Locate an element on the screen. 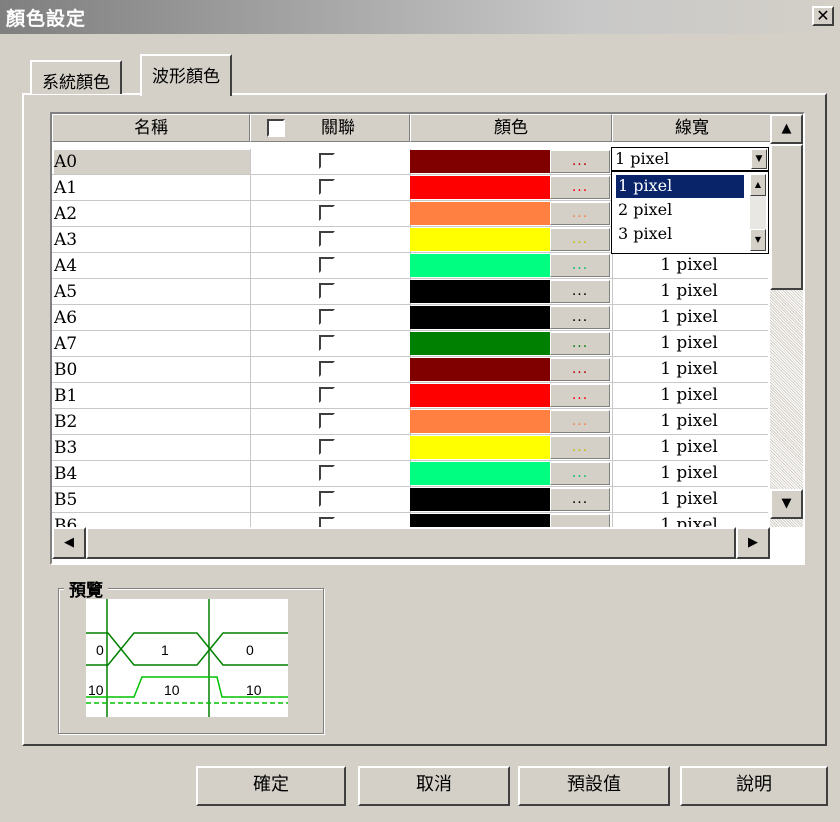 The width and height of the screenshot is (840, 822). table-row: A7... 1 pixel is located at coordinates (410, 344).